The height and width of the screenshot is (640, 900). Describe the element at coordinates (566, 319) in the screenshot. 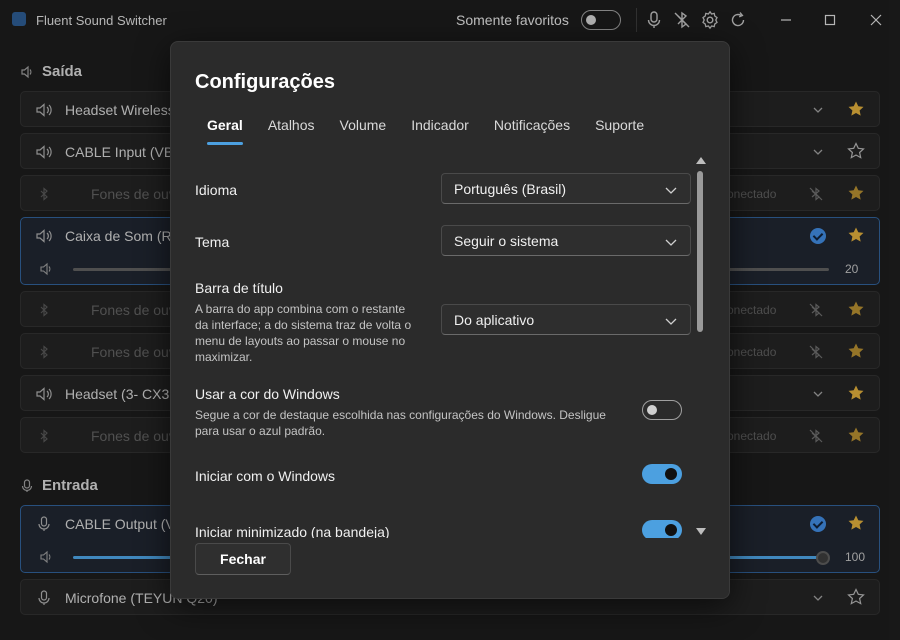

I see `titlebar-select: Do aplicativo` at that location.